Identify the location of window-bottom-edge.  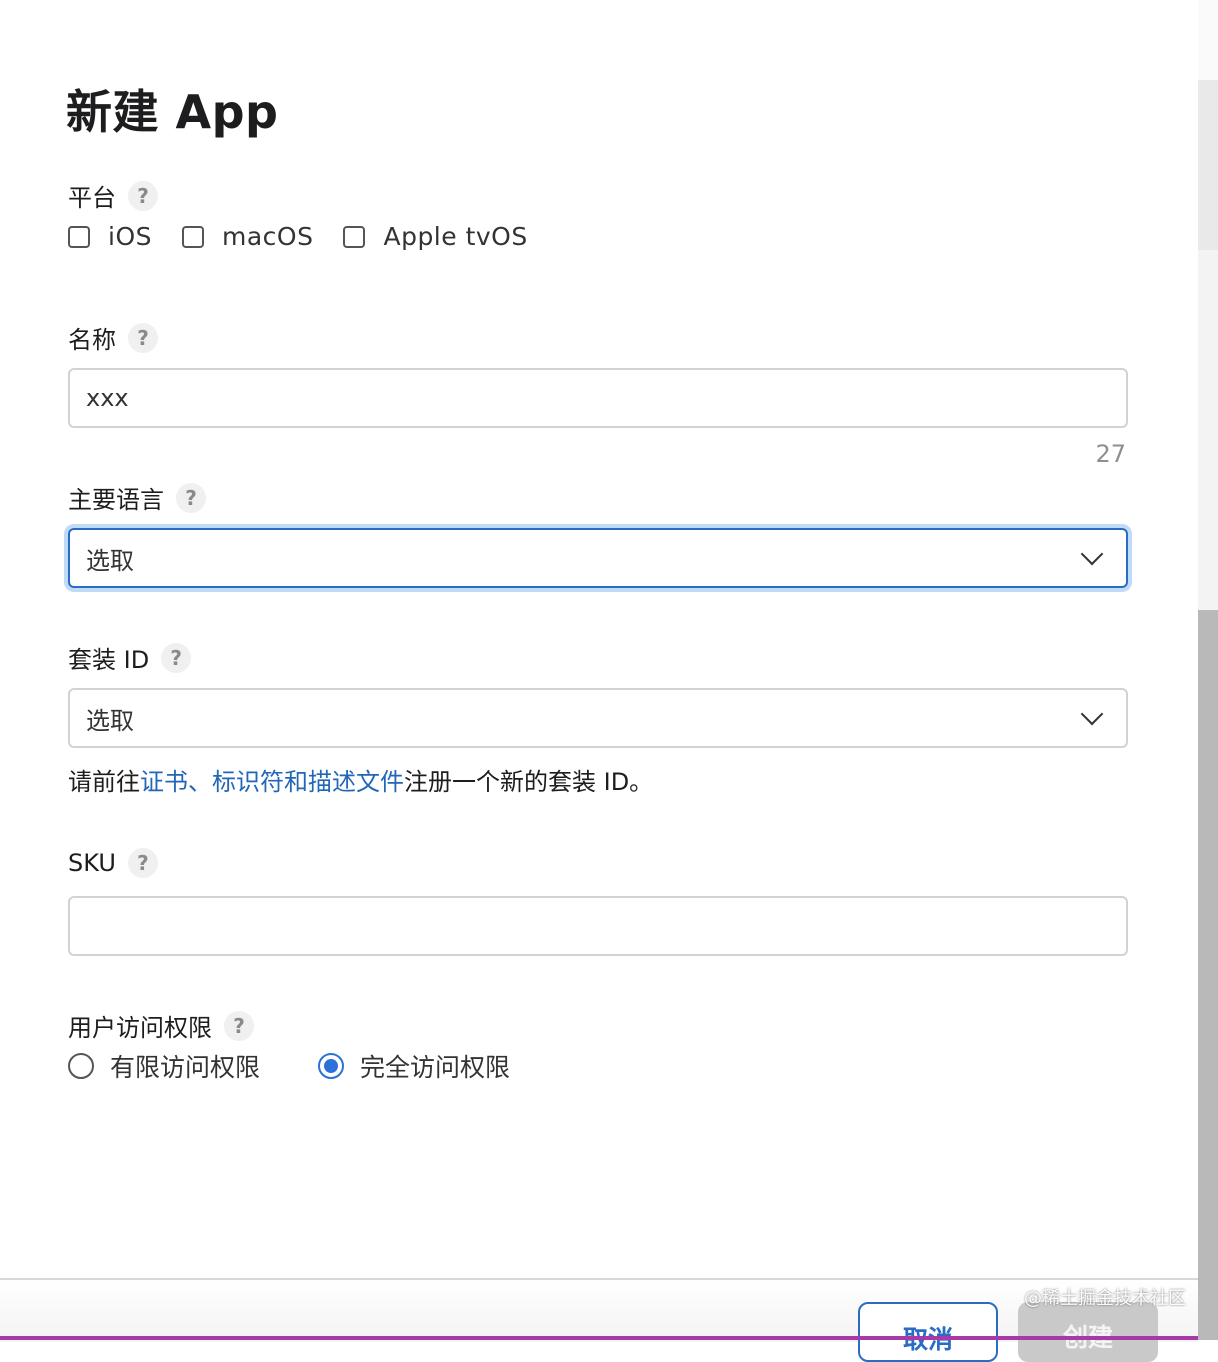
(599, 1338).